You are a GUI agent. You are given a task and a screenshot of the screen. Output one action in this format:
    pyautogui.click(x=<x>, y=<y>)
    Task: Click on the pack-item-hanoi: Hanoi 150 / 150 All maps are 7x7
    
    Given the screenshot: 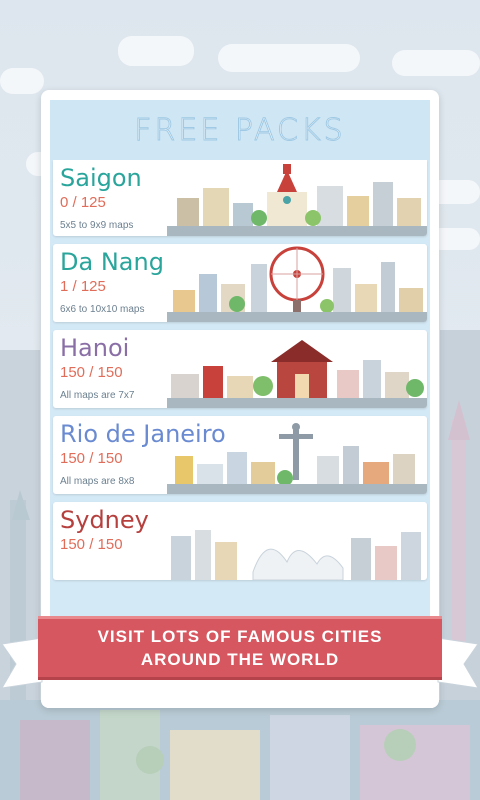 What is the action you would take?
    pyautogui.click(x=240, y=369)
    